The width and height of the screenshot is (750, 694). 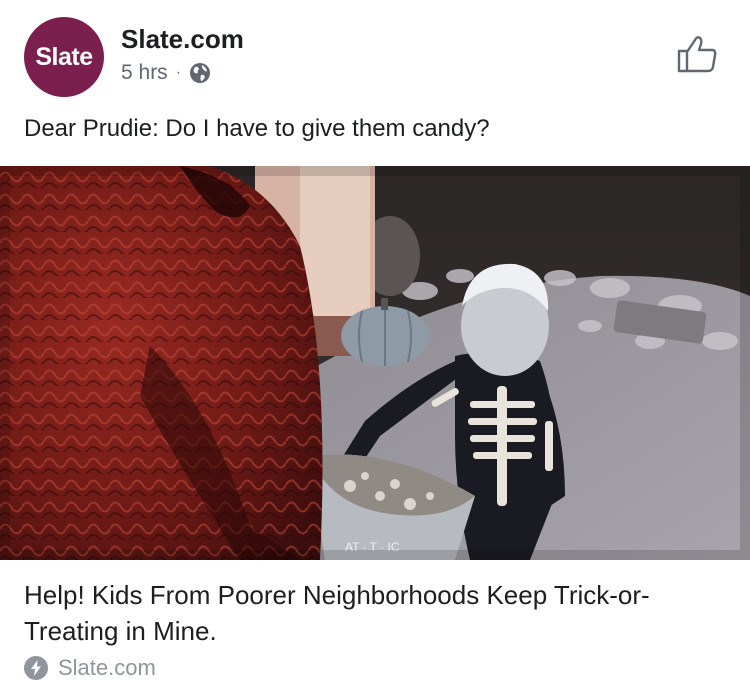 I want to click on link-source: Slate.com, so click(x=90, y=668).